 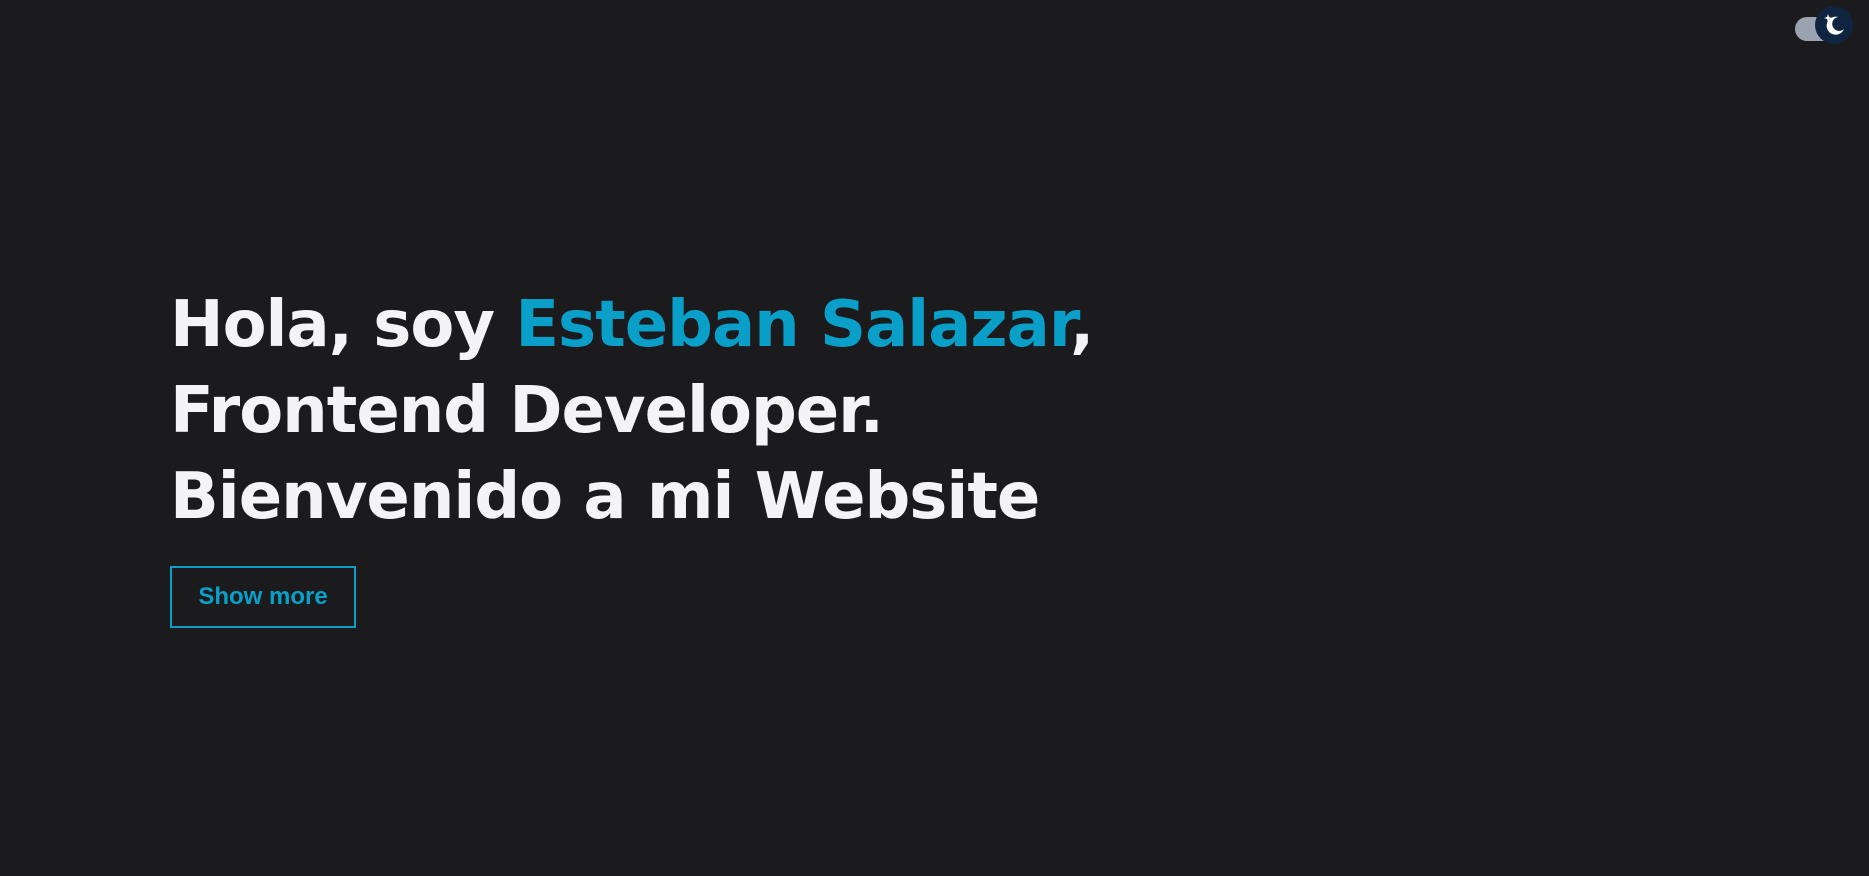 I want to click on theme-toggle, so click(x=1823, y=25).